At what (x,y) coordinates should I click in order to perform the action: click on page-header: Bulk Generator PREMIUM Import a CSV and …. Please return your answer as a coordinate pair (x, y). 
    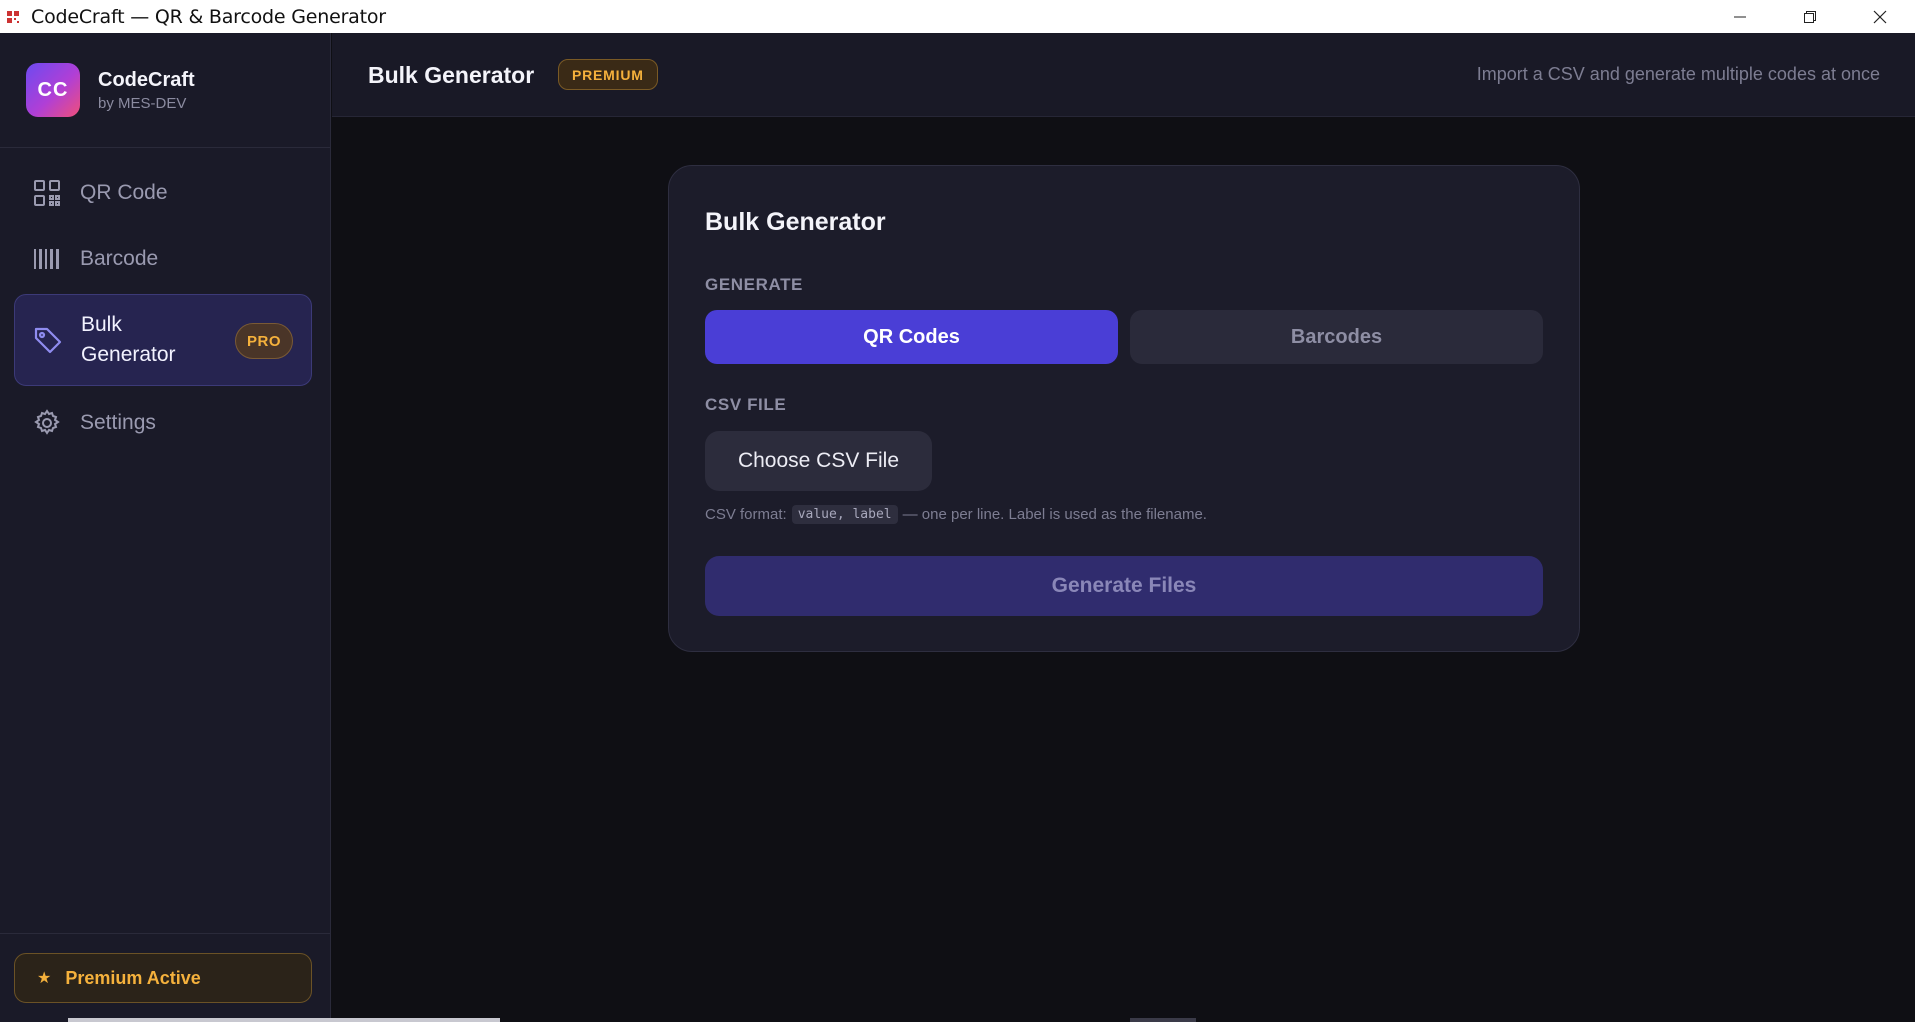
    Looking at the image, I should click on (1123, 75).